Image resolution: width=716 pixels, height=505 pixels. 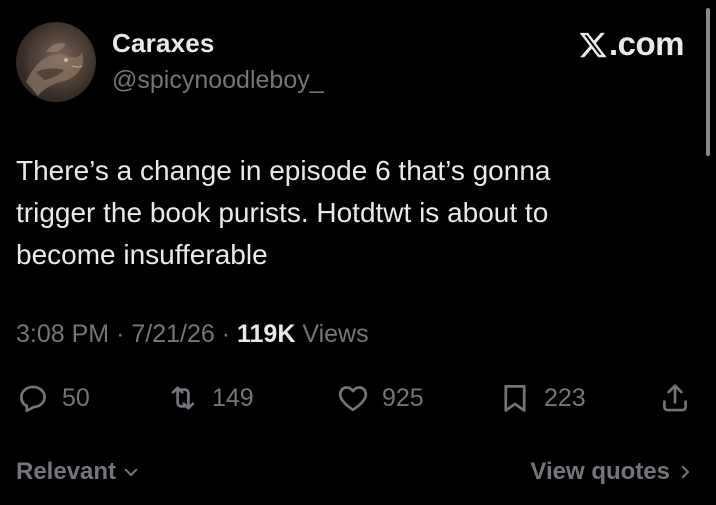 What do you see at coordinates (358, 472) in the screenshot?
I see `replies-footer: Relevant View quotes` at bounding box center [358, 472].